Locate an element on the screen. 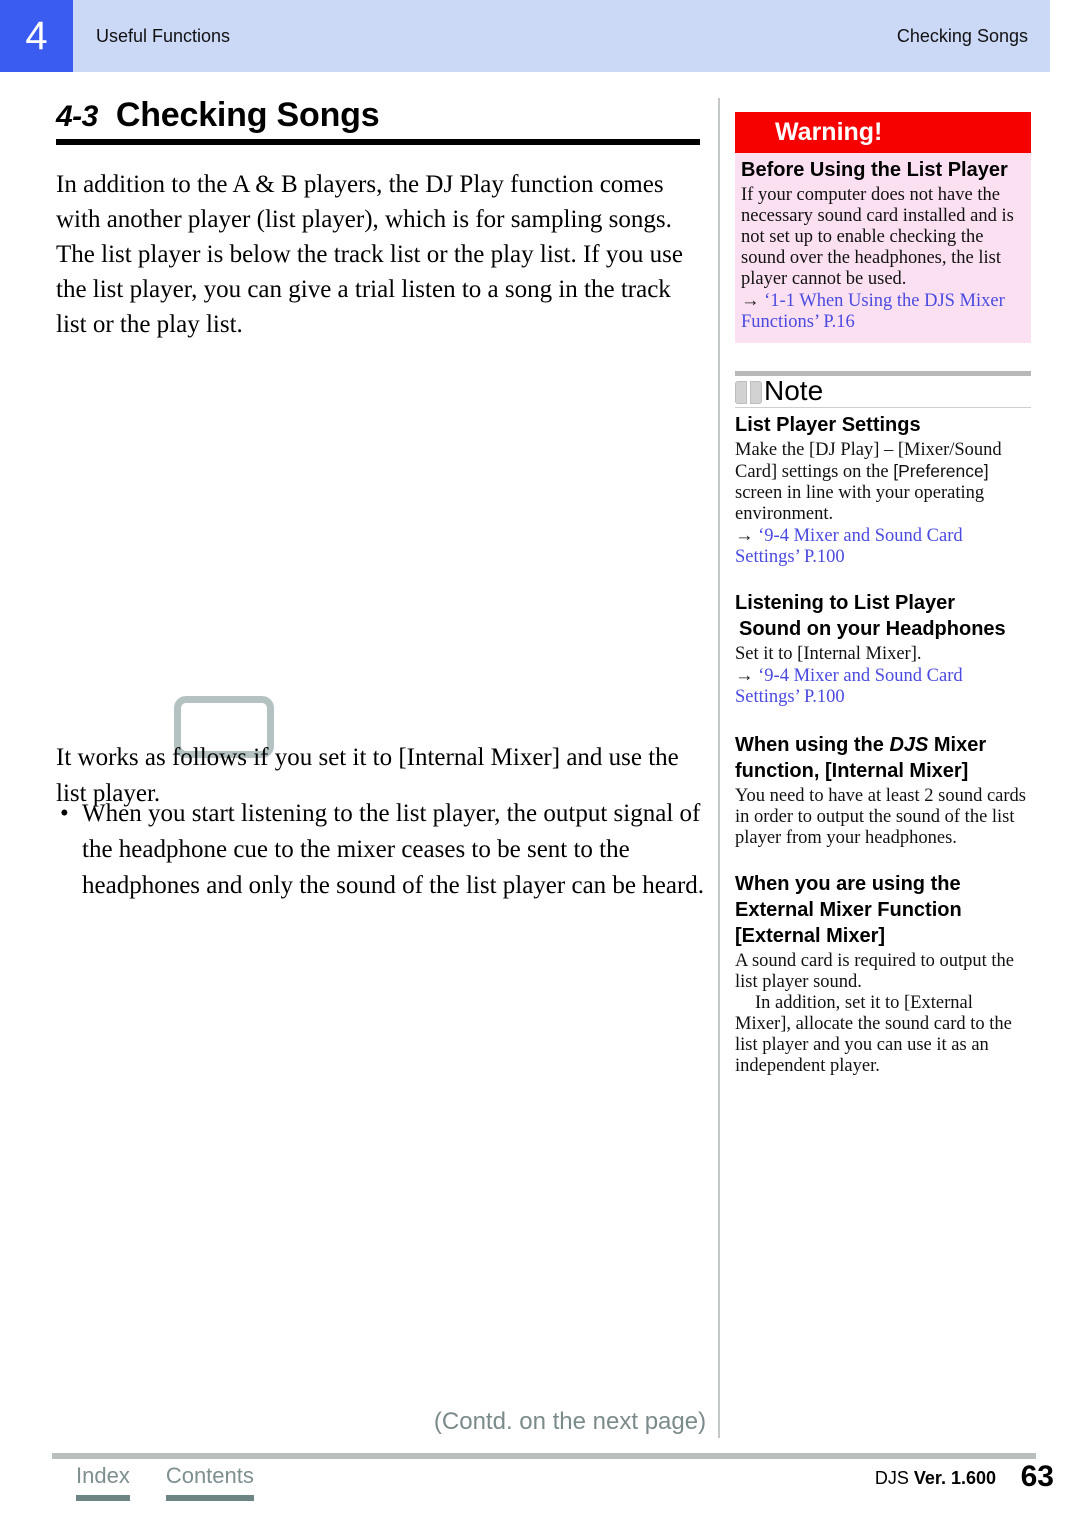 This screenshot has height=1529, width=1080. footer-link-index: Index is located at coordinates (103, 1482).